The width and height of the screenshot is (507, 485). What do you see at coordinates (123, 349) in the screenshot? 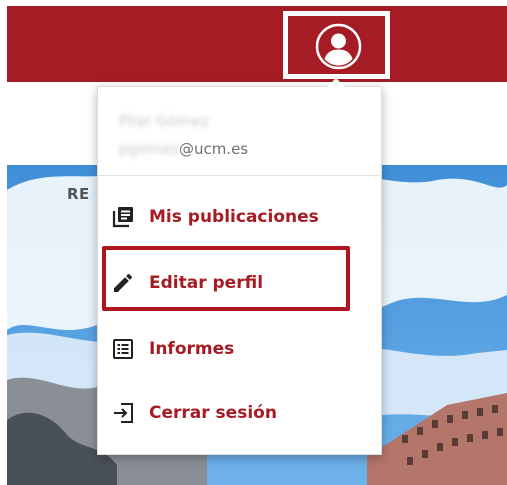
I see `list-icon` at bounding box center [123, 349].